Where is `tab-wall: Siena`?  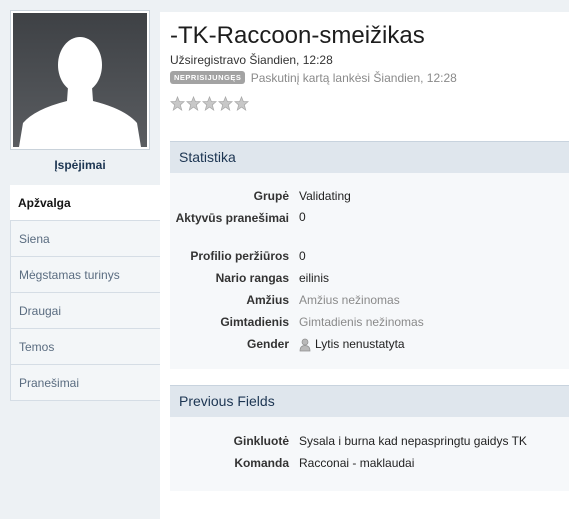
tab-wall: Siena is located at coordinates (85, 239).